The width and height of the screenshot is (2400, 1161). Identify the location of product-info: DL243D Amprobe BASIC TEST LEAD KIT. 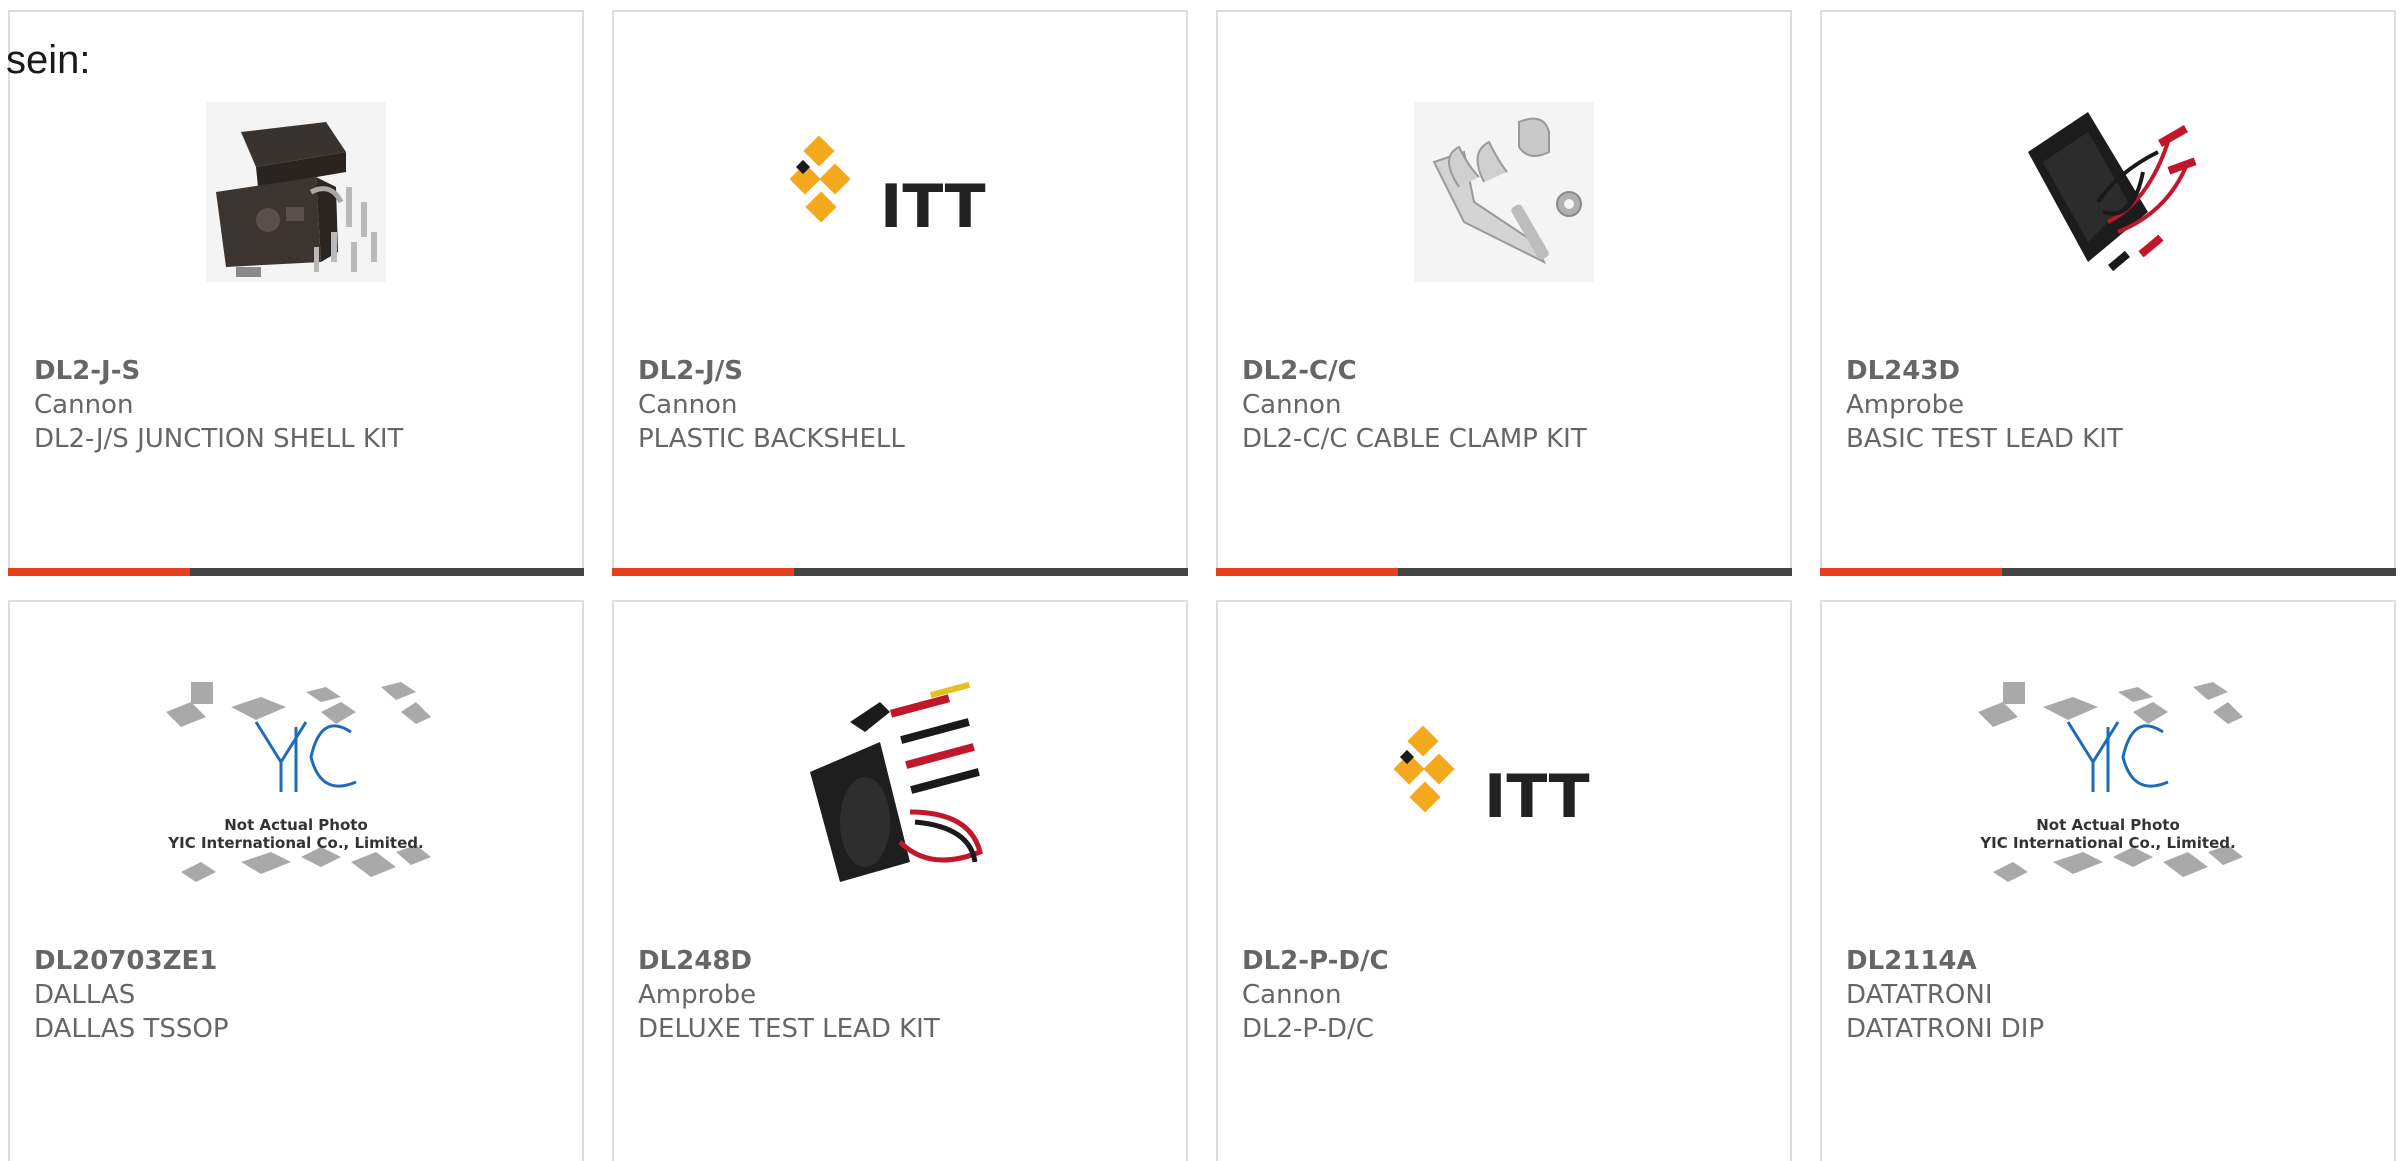
(2114, 405).